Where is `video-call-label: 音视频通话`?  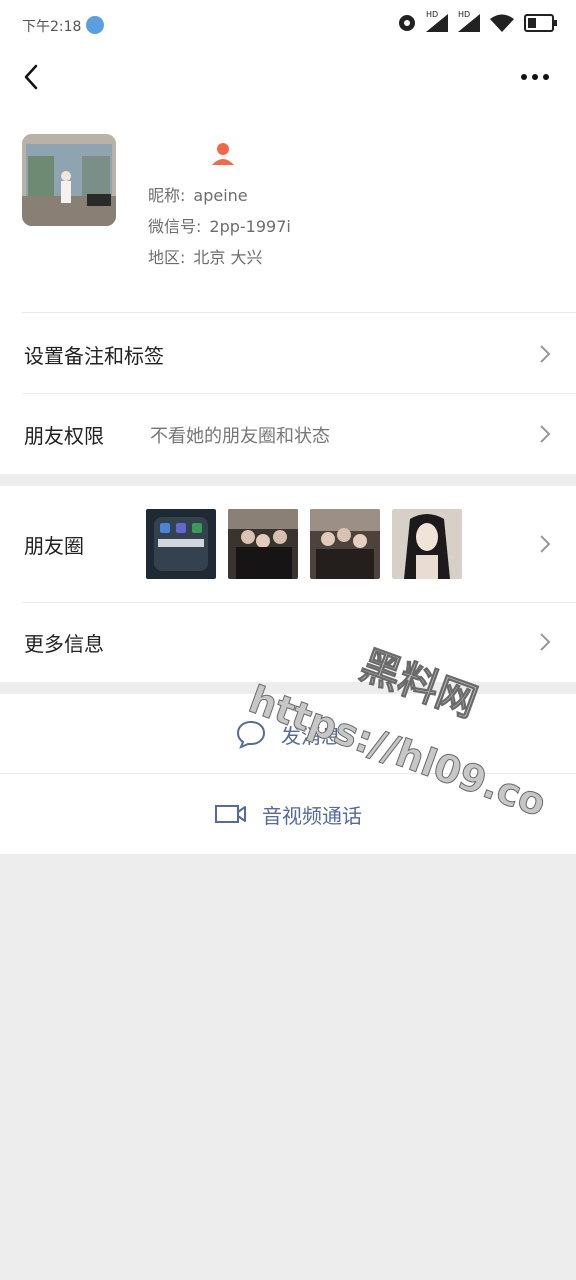 video-call-label: 音视频通话 is located at coordinates (312, 815).